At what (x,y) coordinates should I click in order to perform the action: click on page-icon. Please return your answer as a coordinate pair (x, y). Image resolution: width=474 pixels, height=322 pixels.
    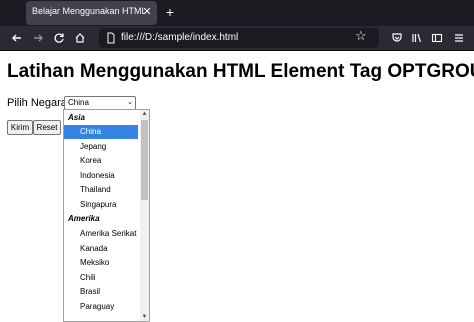
    Looking at the image, I should click on (111, 38).